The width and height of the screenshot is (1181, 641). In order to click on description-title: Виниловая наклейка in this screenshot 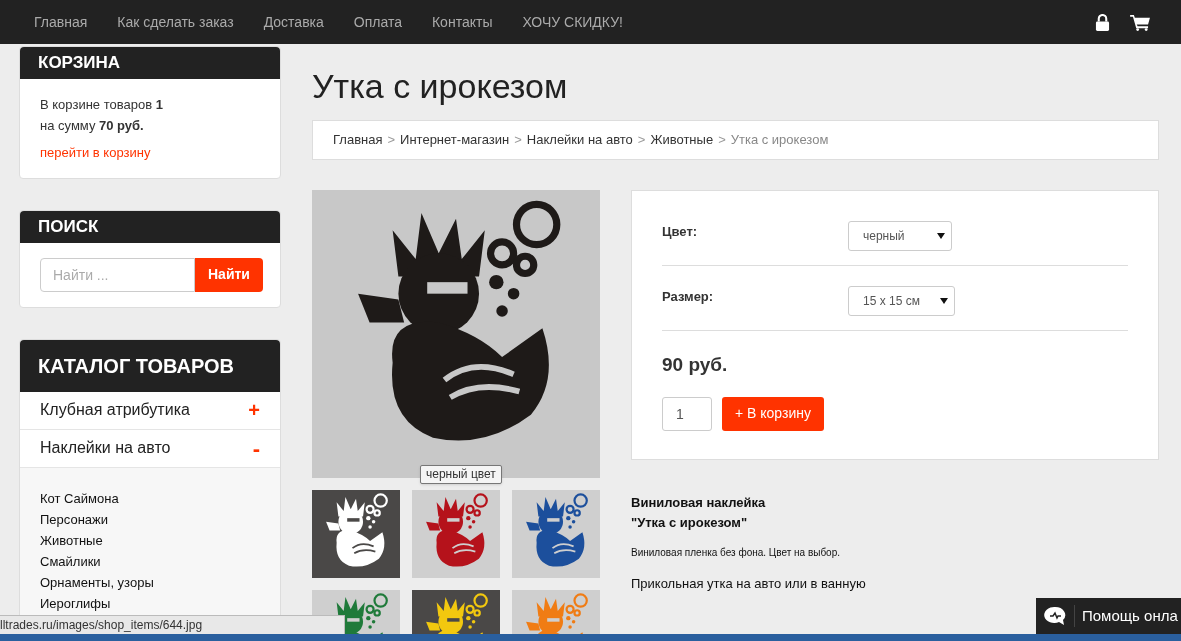, I will do `click(699, 502)`.